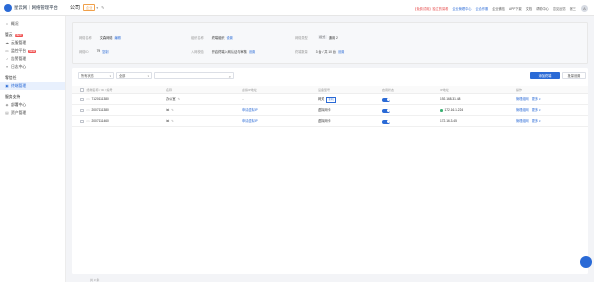 Image resolution: width=594 pixels, height=282 pixels. I want to click on type-filter-select: 全部 ▾, so click(134, 75).